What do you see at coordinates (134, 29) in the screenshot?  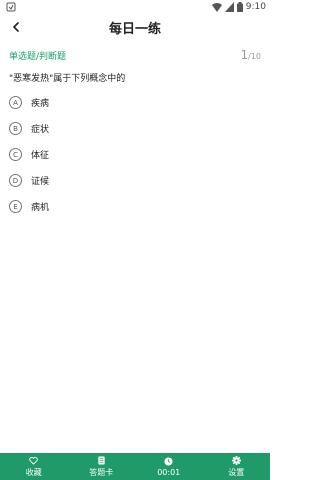 I see `page-title: 每日一练` at bounding box center [134, 29].